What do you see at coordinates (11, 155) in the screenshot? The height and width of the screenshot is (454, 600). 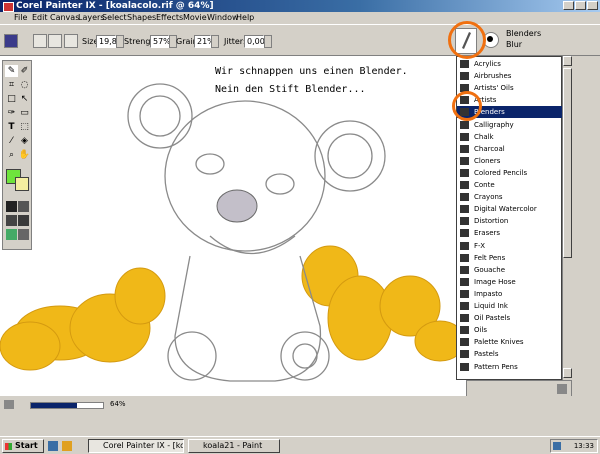 I see `magnifier-icon: ⌕` at bounding box center [11, 155].